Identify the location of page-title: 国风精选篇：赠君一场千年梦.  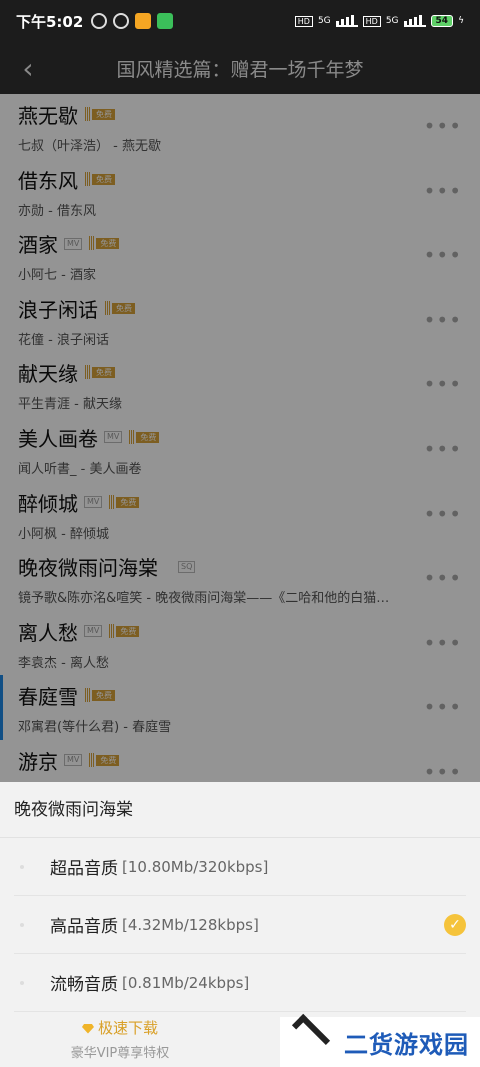
(240, 69).